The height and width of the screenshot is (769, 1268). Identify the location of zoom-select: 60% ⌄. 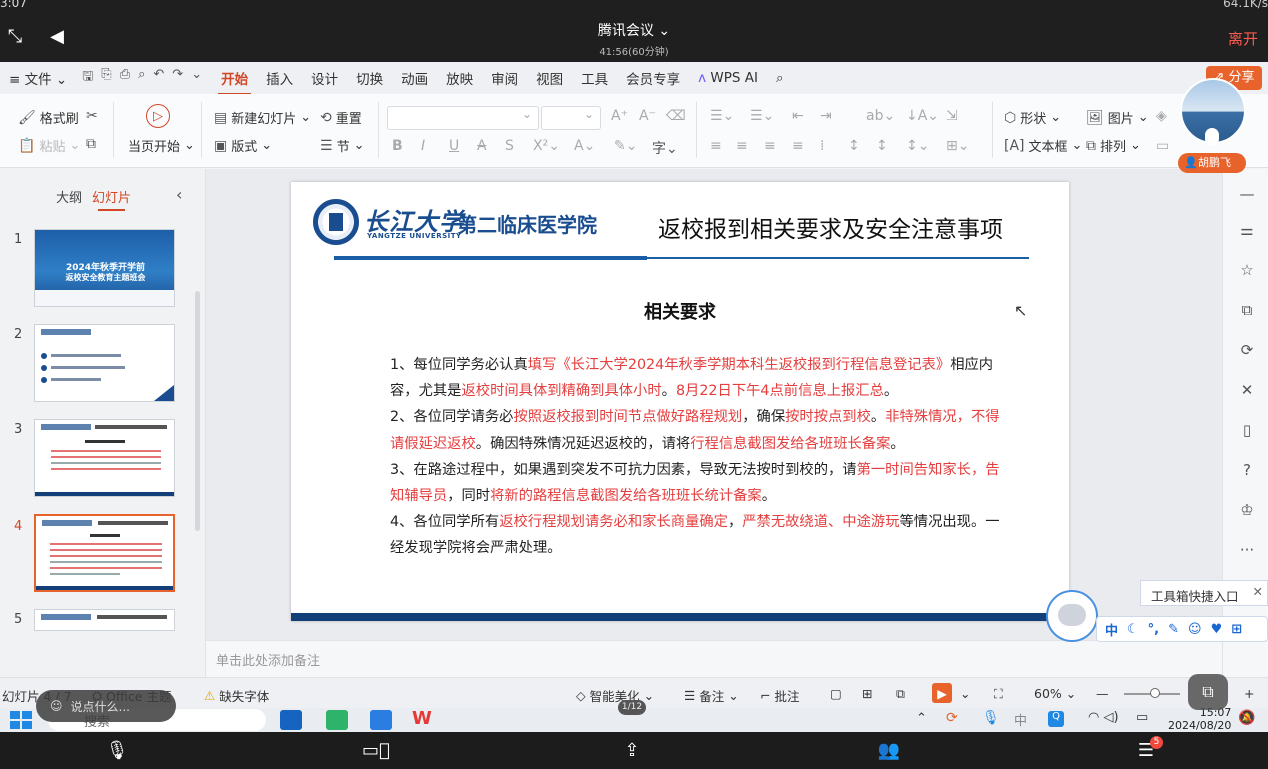
(1055, 693).